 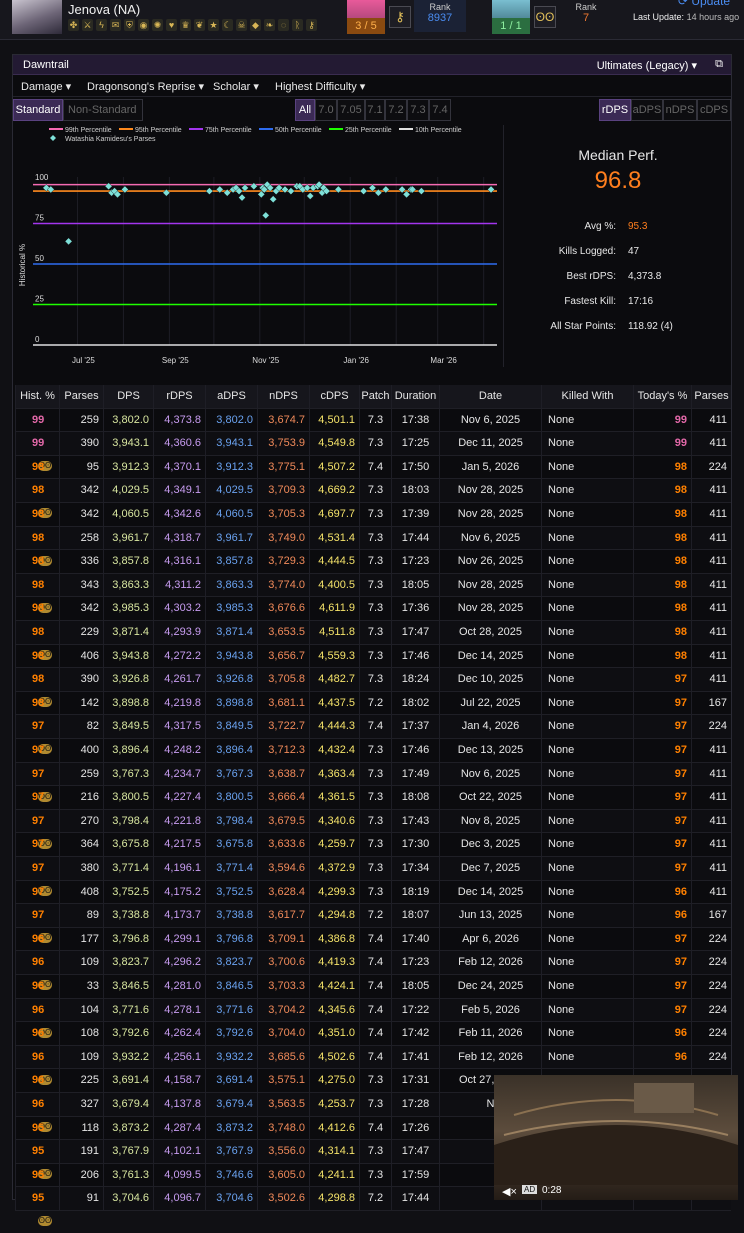 What do you see at coordinates (375, 110) in the screenshot?
I see `tab-patch-7-1: 7.1` at bounding box center [375, 110].